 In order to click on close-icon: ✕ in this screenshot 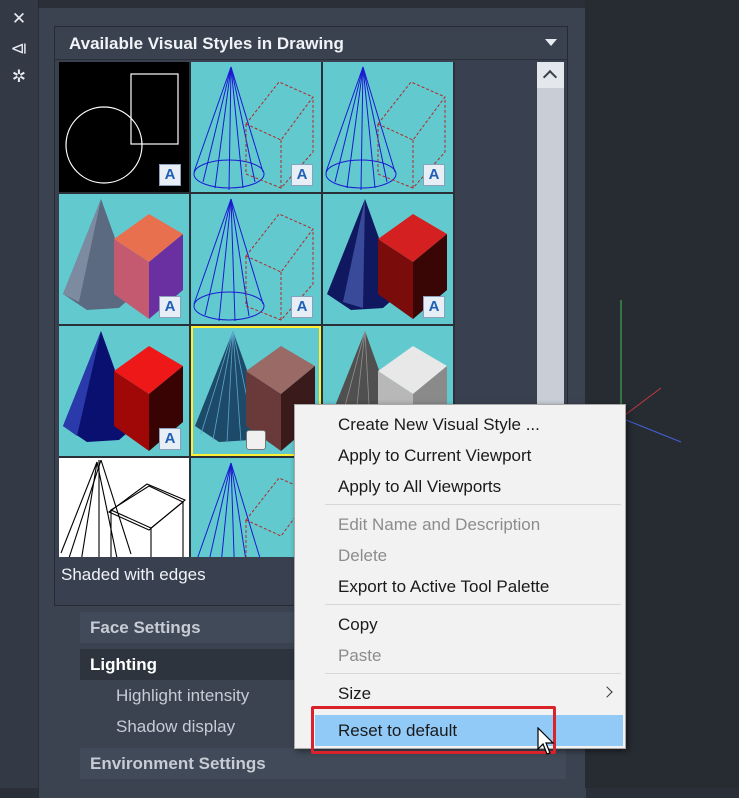, I will do `click(19, 19)`.